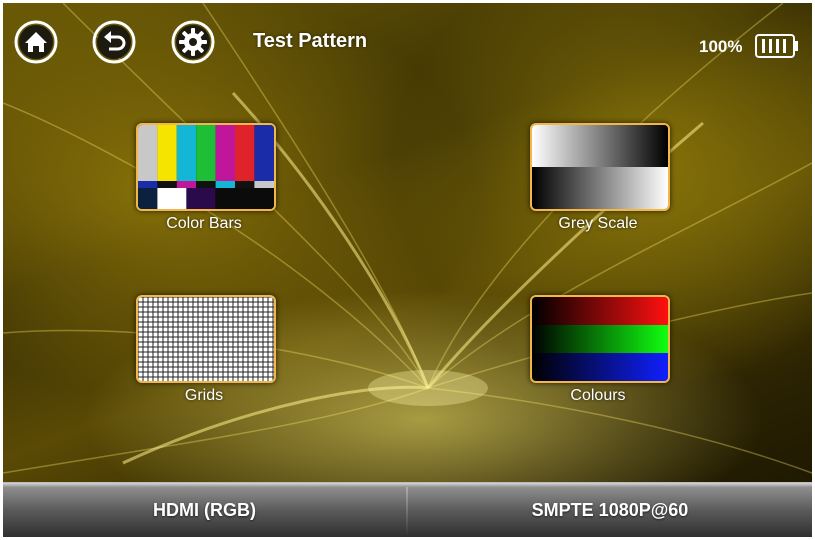 The height and width of the screenshot is (540, 815). I want to click on home-button, so click(36, 42).